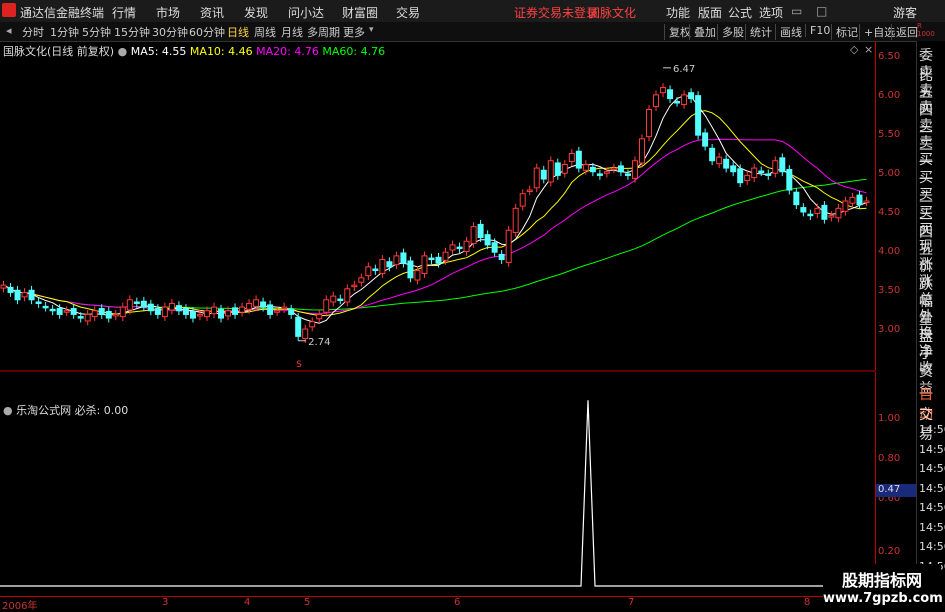 This screenshot has height=612, width=945. What do you see at coordinates (207, 32) in the screenshot?
I see `tab-60min: 60分钟` at bounding box center [207, 32].